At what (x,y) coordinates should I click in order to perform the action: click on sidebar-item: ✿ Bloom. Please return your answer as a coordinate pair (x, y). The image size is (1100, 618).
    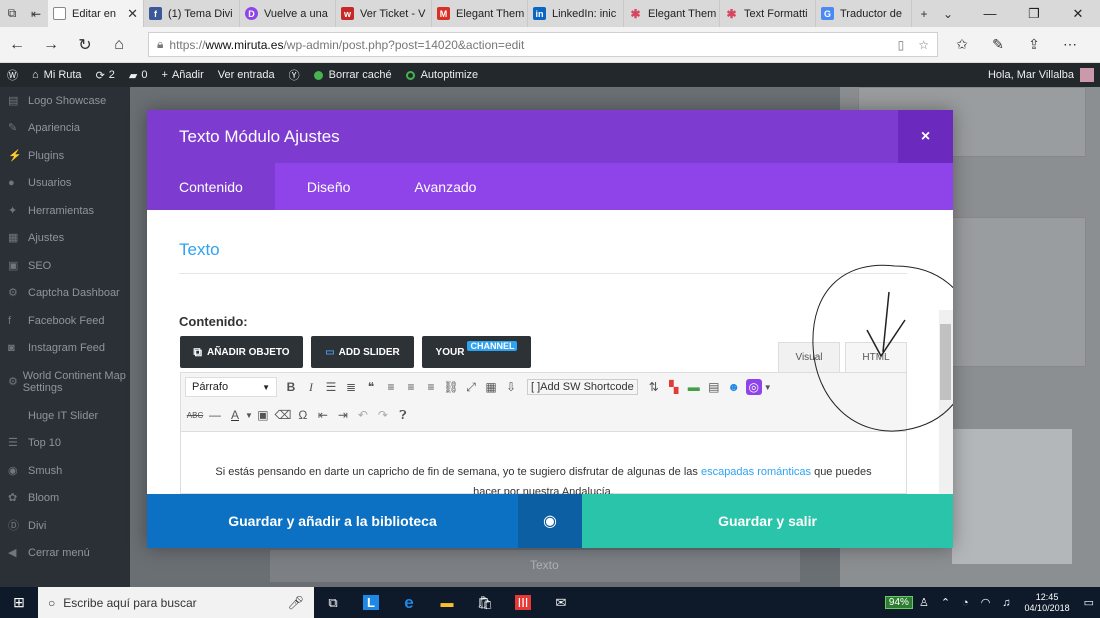
    Looking at the image, I should click on (65, 499).